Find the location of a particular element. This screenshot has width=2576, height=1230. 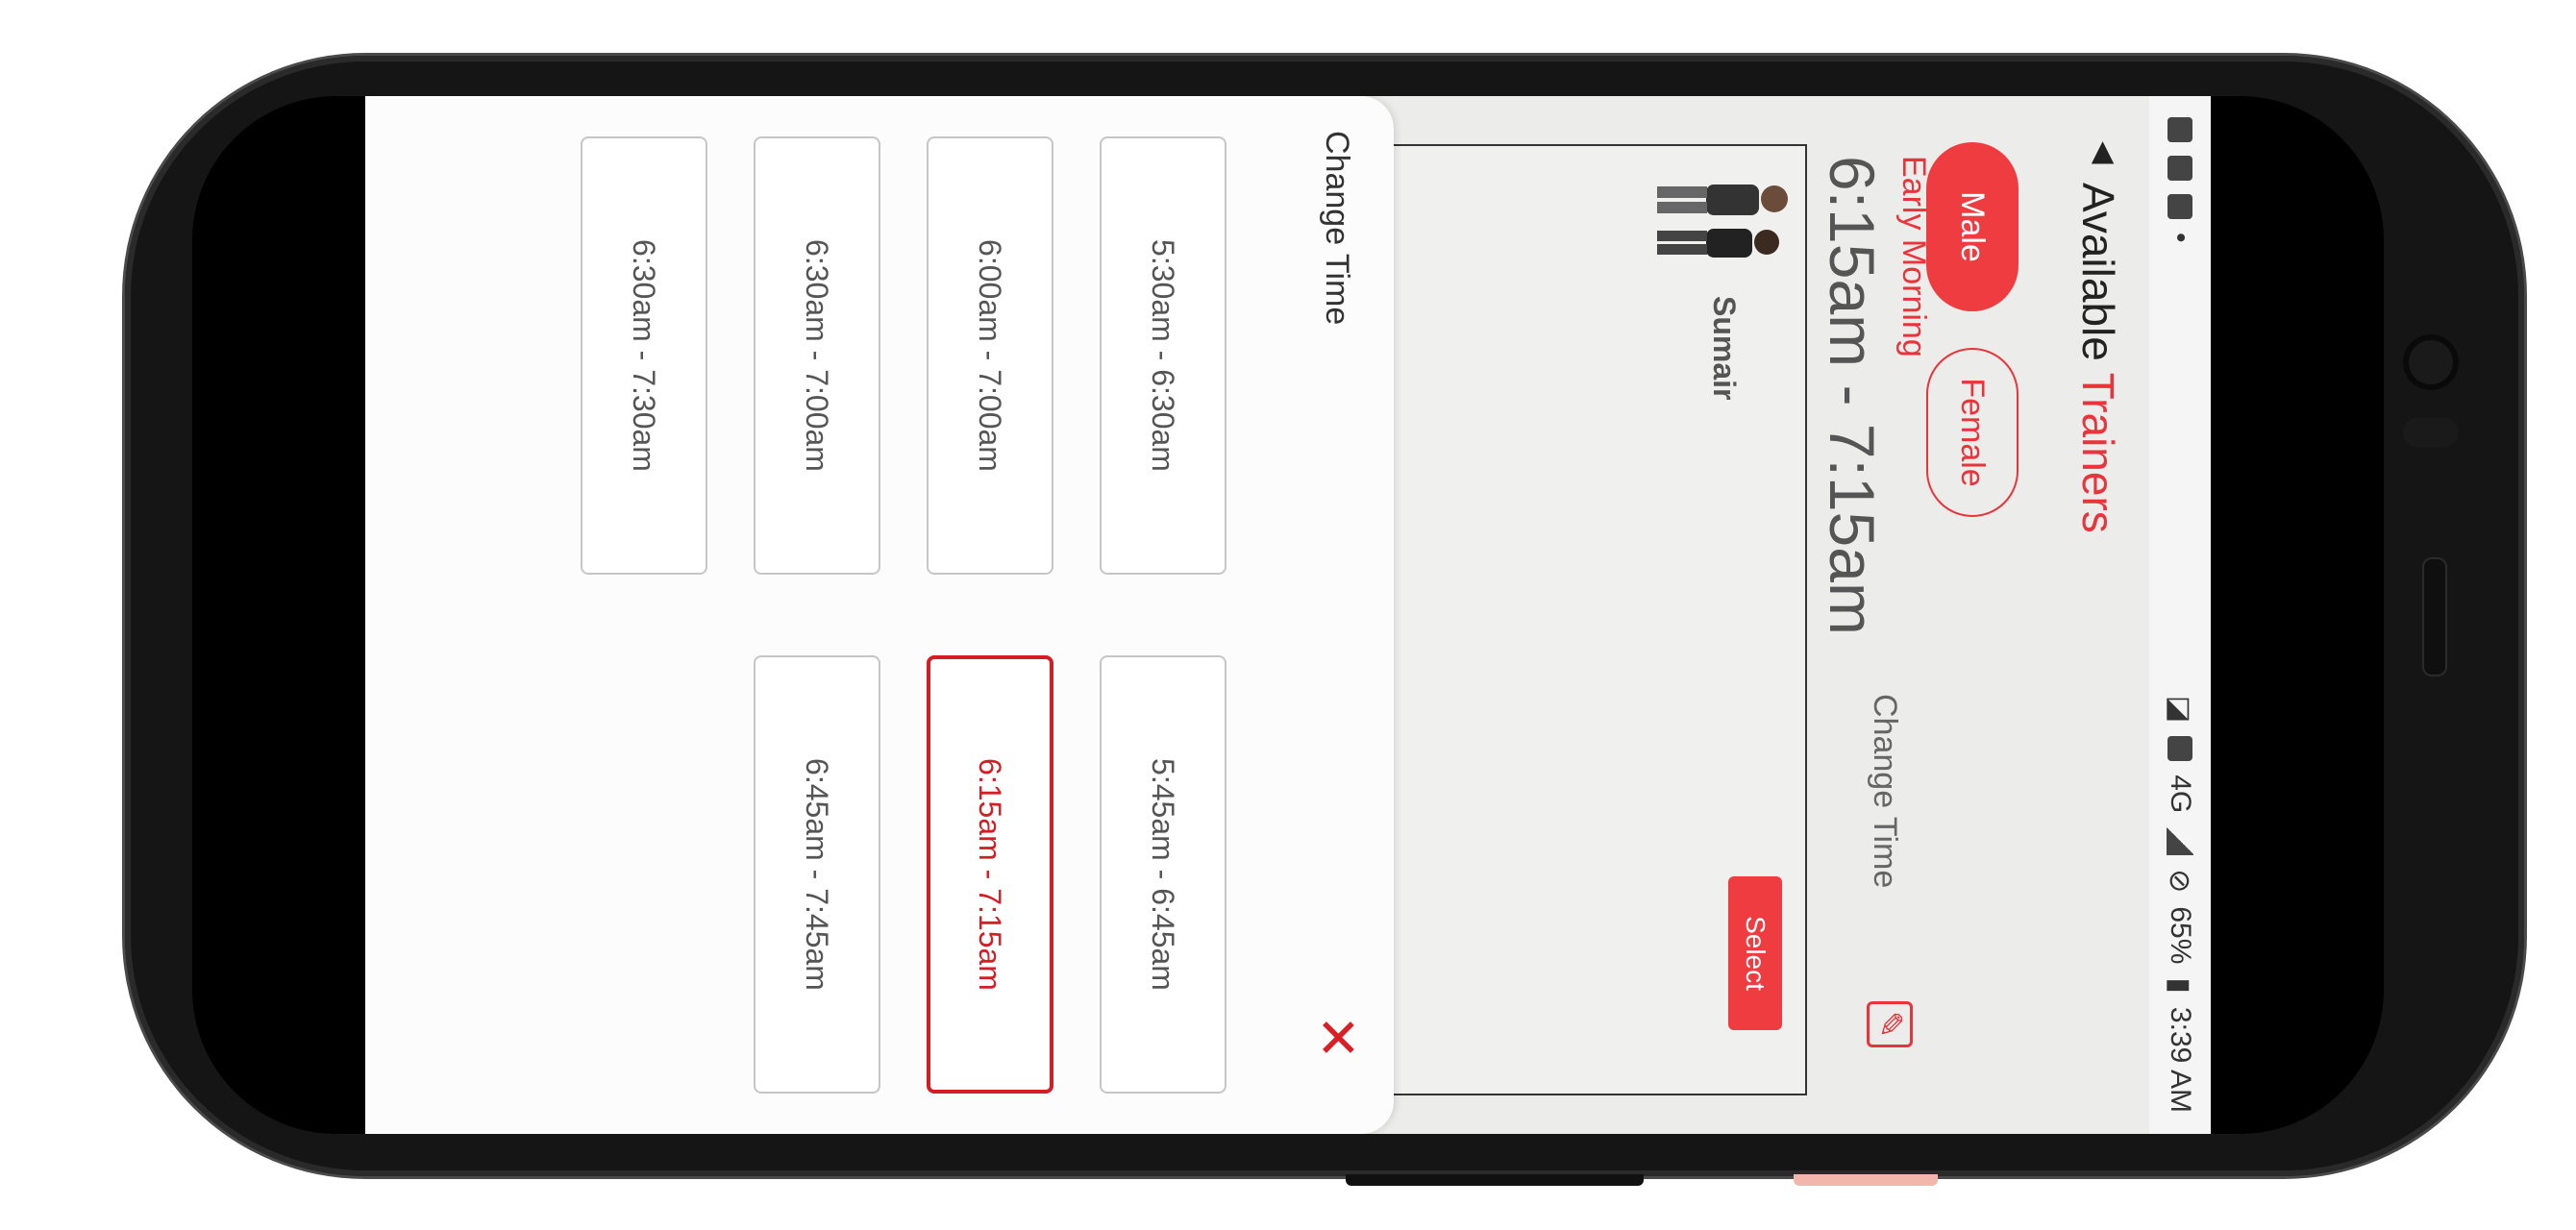

signal-icon is located at coordinates (2180, 841).